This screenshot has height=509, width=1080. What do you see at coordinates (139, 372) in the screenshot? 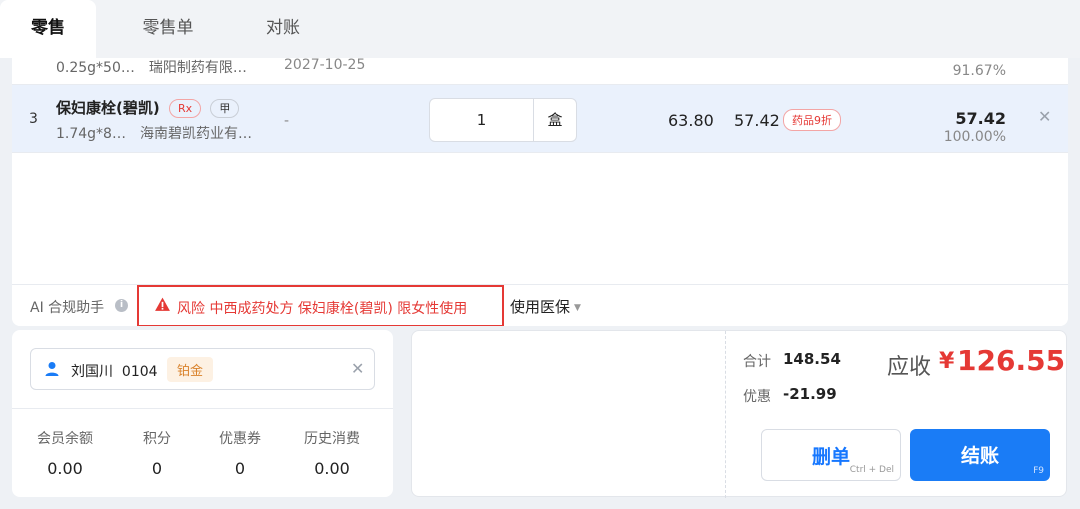
I see `member-code: 0104` at bounding box center [139, 372].